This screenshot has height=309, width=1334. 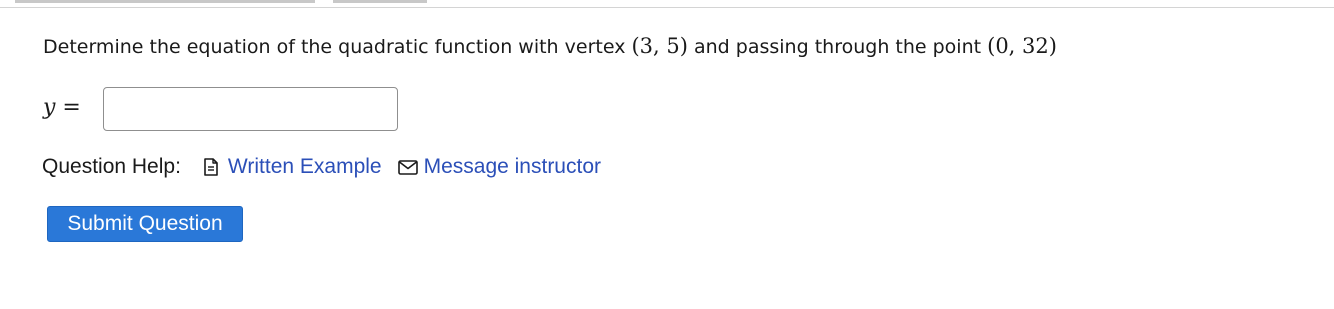 I want to click on message-instructor-link: Message instructor, so click(x=499, y=167).